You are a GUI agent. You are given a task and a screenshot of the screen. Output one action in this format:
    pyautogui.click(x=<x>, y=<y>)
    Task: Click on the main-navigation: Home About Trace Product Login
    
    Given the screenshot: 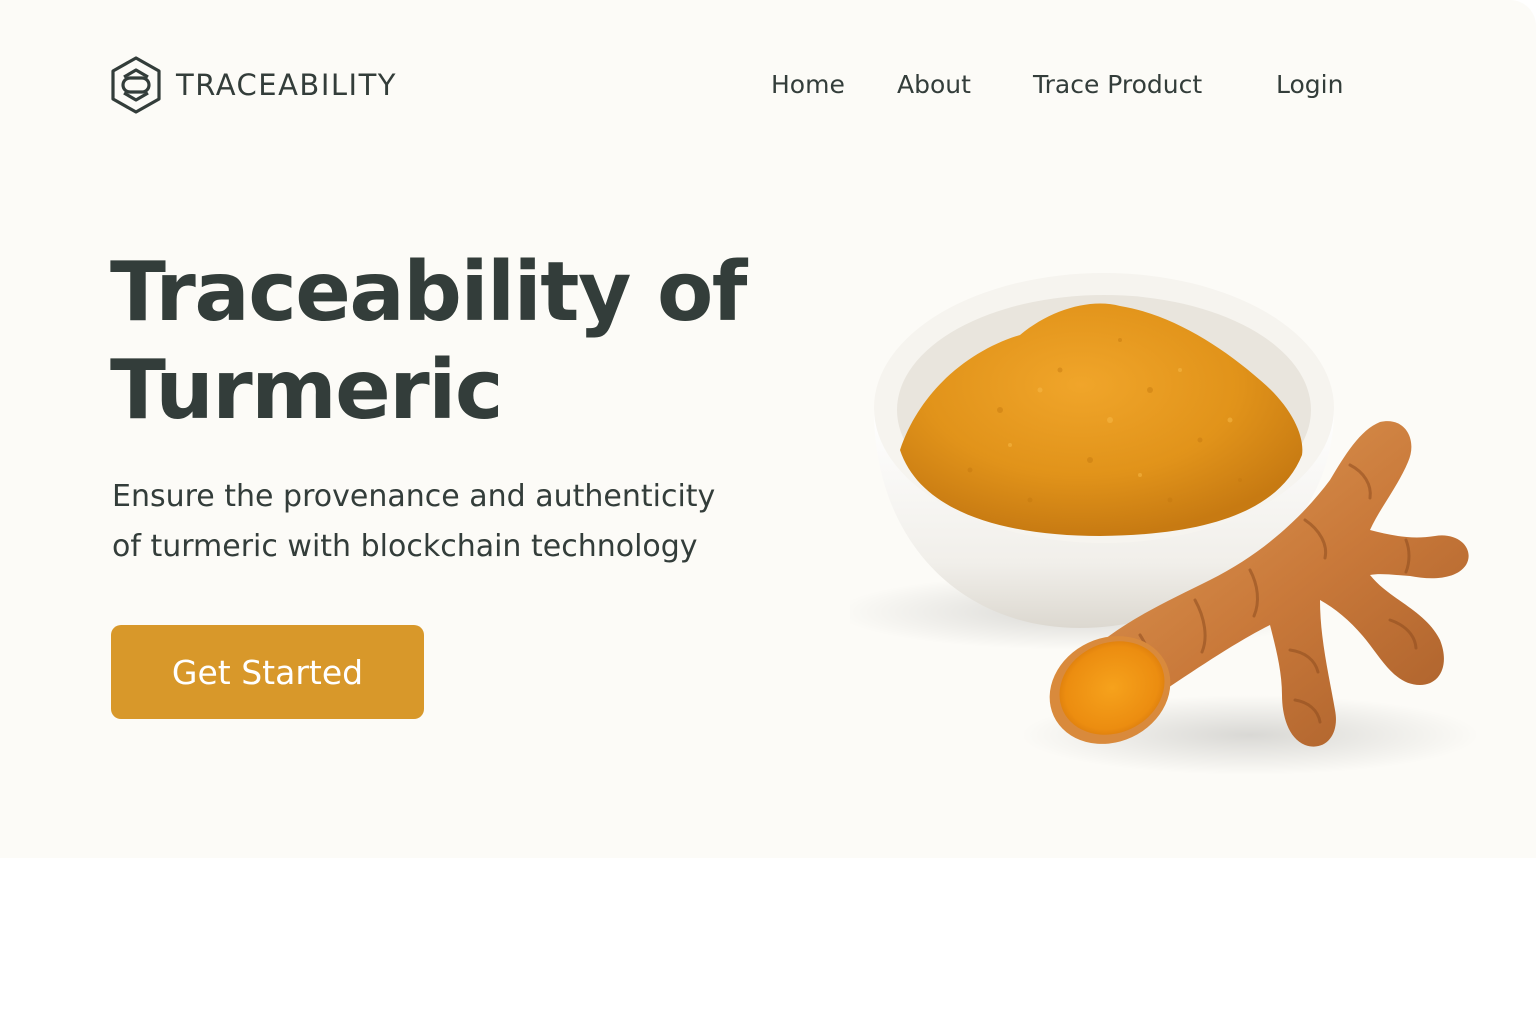 What is the action you would take?
    pyautogui.click(x=768, y=85)
    